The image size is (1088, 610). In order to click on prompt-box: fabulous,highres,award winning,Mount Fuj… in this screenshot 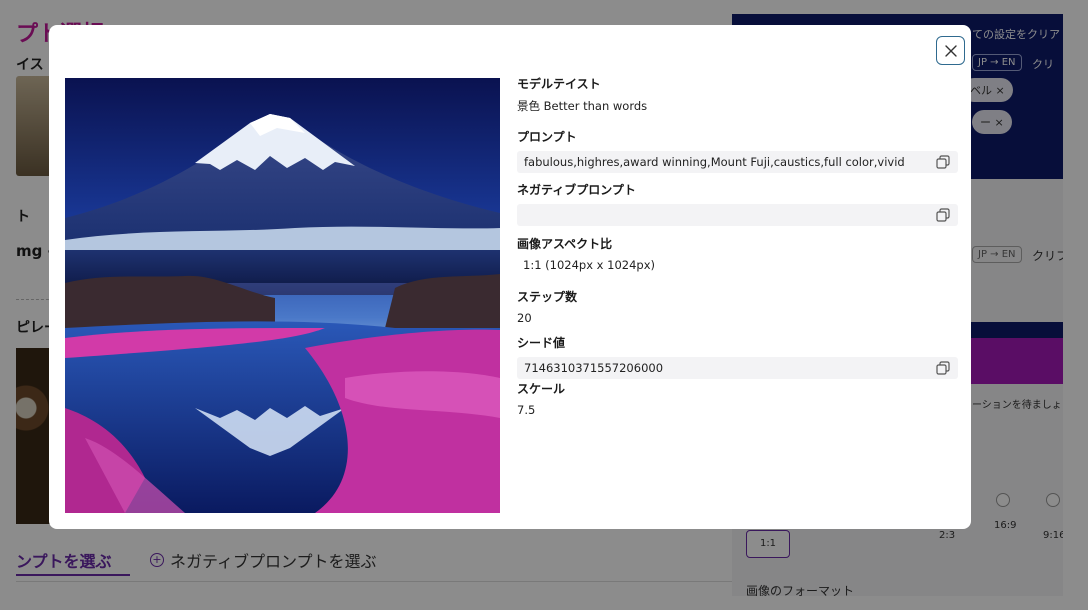, I will do `click(737, 162)`.